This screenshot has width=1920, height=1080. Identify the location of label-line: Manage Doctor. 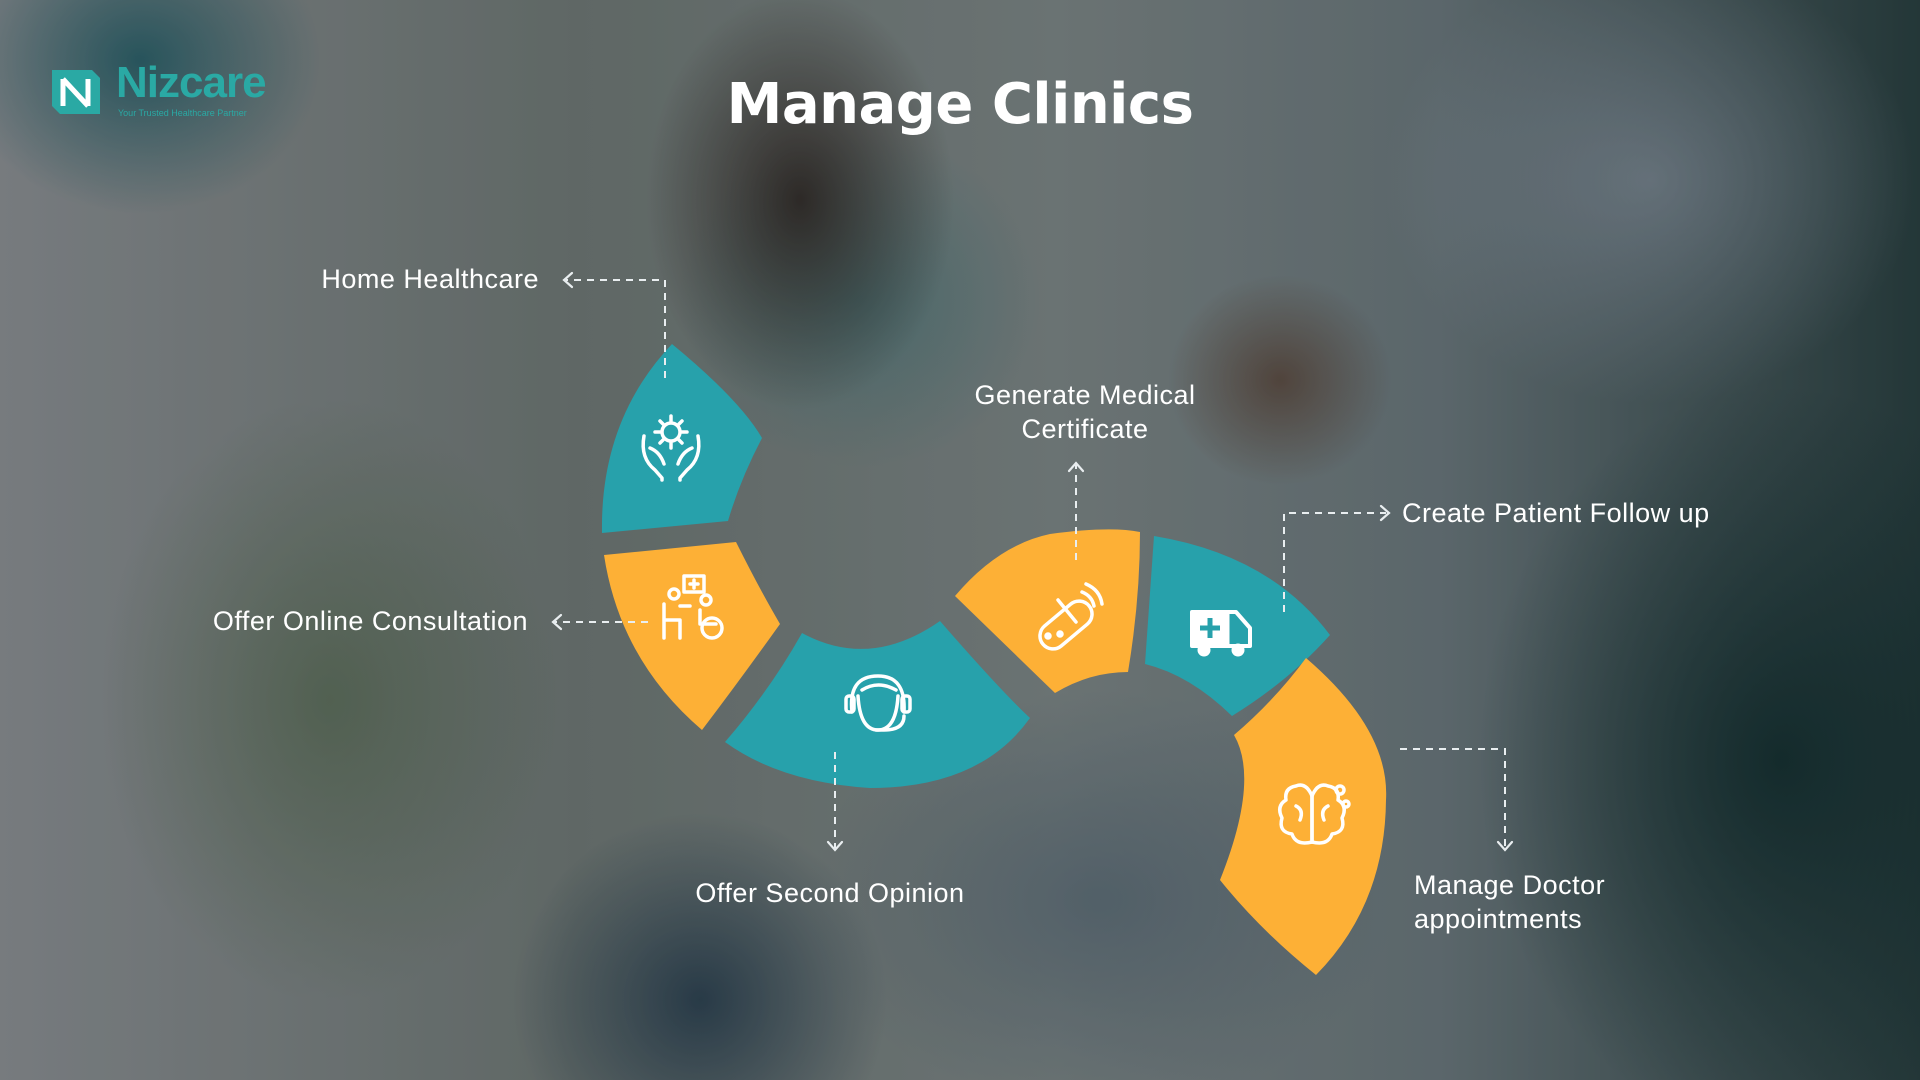
(1510, 885).